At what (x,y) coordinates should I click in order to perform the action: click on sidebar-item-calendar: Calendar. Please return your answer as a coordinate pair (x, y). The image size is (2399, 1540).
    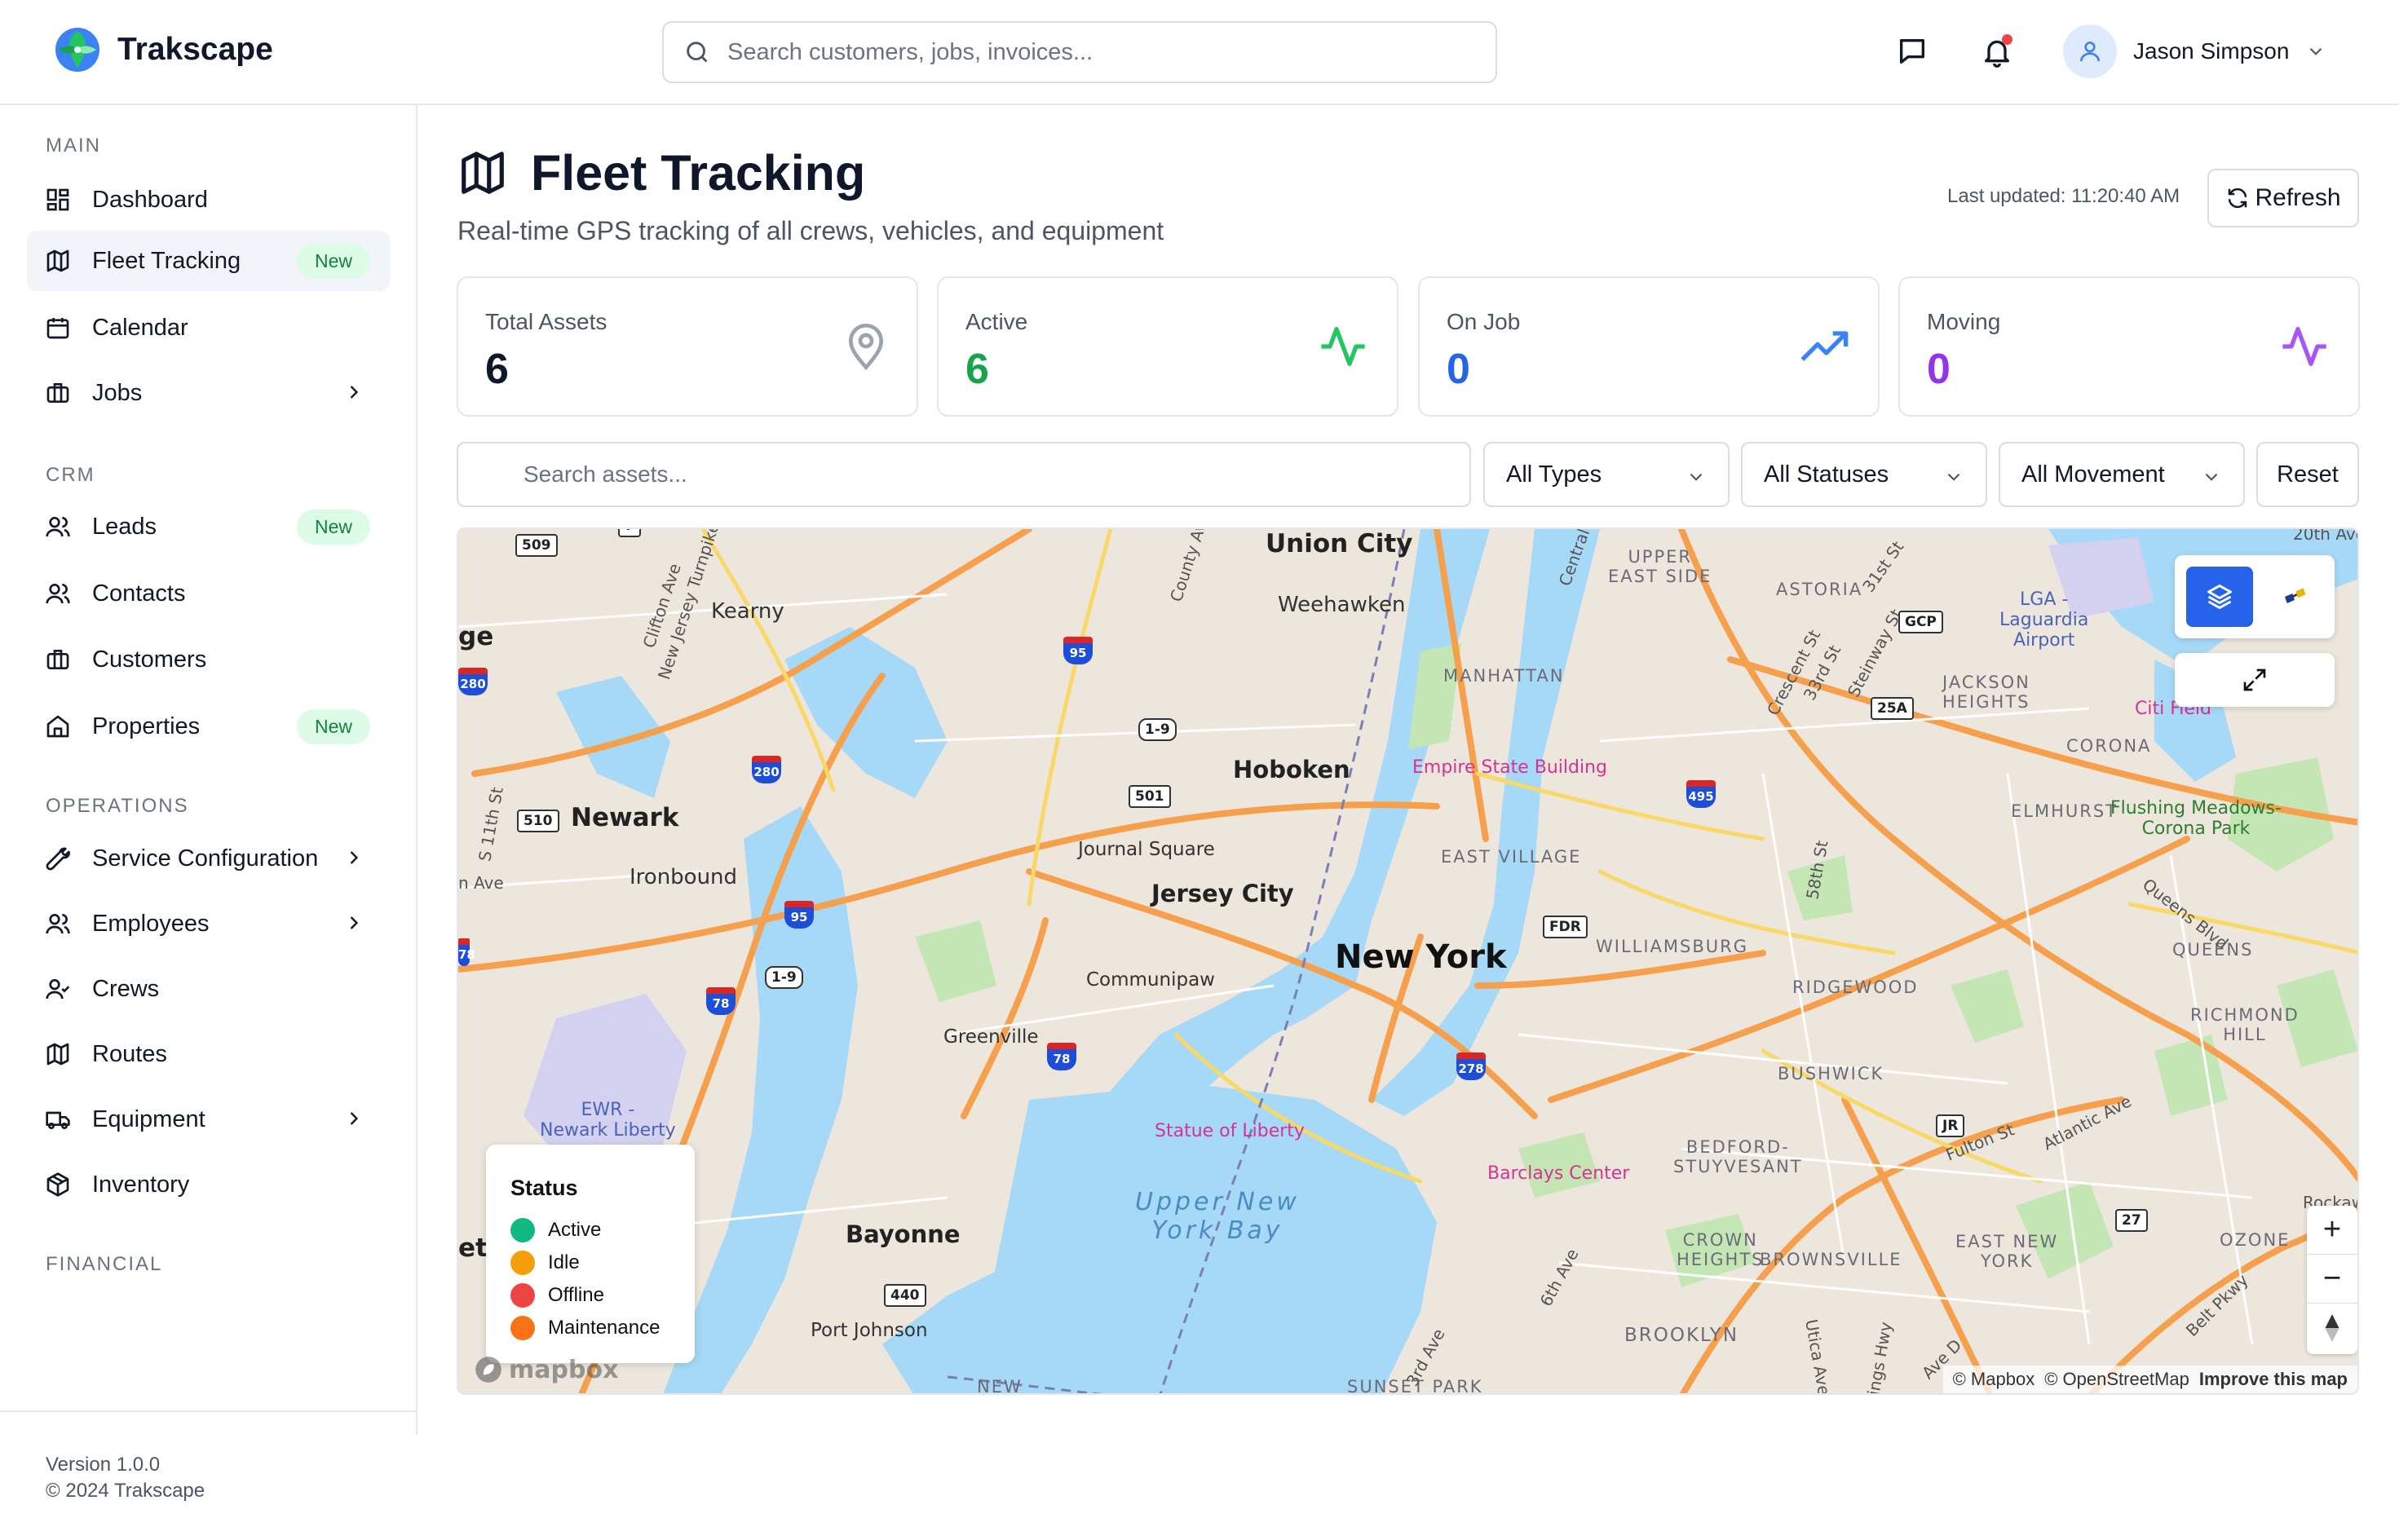
    Looking at the image, I should click on (208, 328).